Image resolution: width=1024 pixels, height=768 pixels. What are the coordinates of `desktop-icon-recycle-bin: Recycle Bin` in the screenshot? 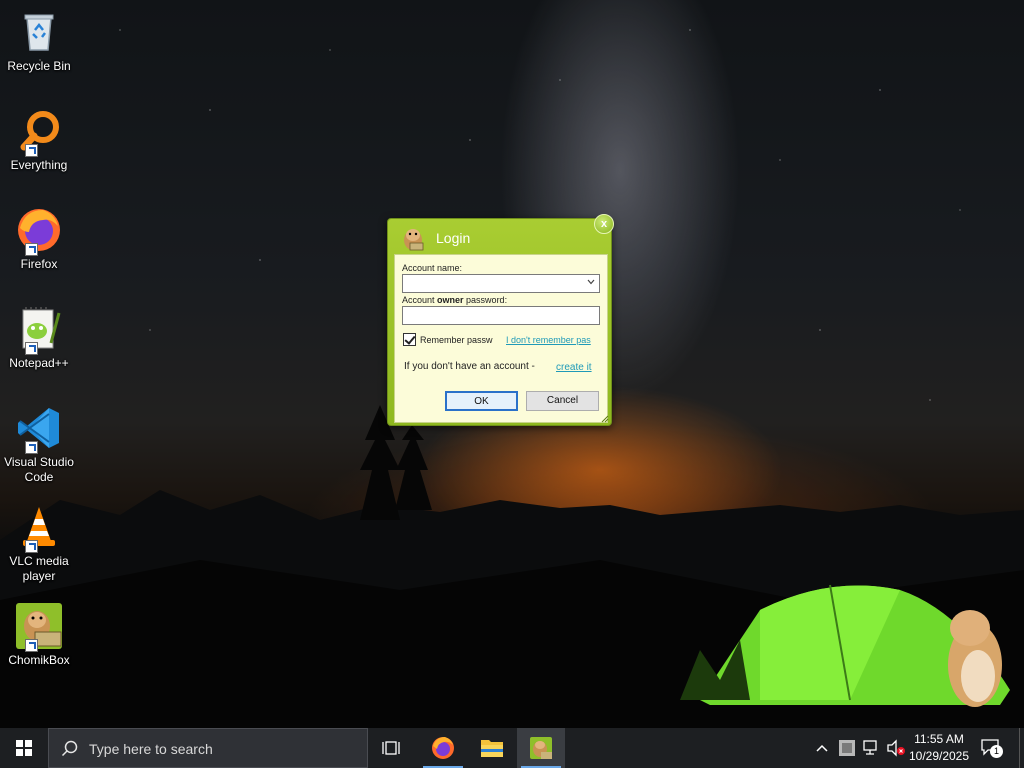 It's located at (39, 39).